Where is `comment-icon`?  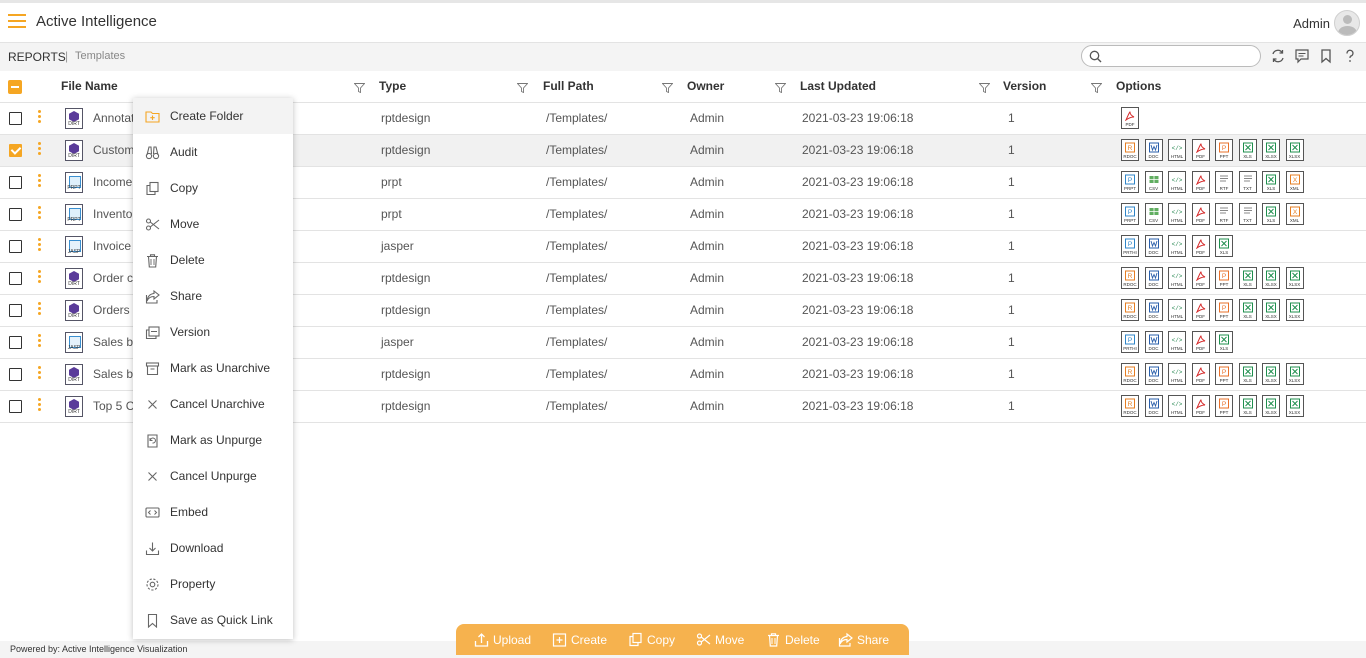 comment-icon is located at coordinates (1302, 56).